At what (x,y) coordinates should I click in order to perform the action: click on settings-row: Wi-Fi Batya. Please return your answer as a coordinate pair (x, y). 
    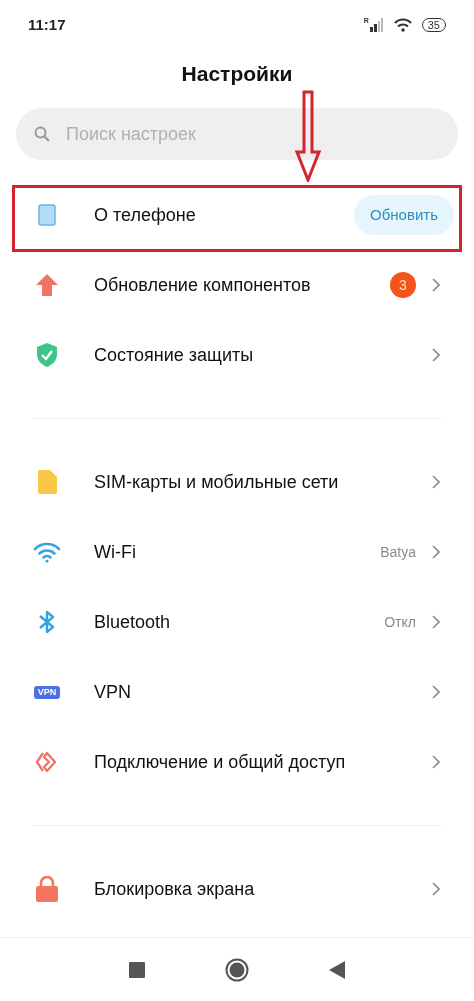
    Looking at the image, I should click on (237, 552).